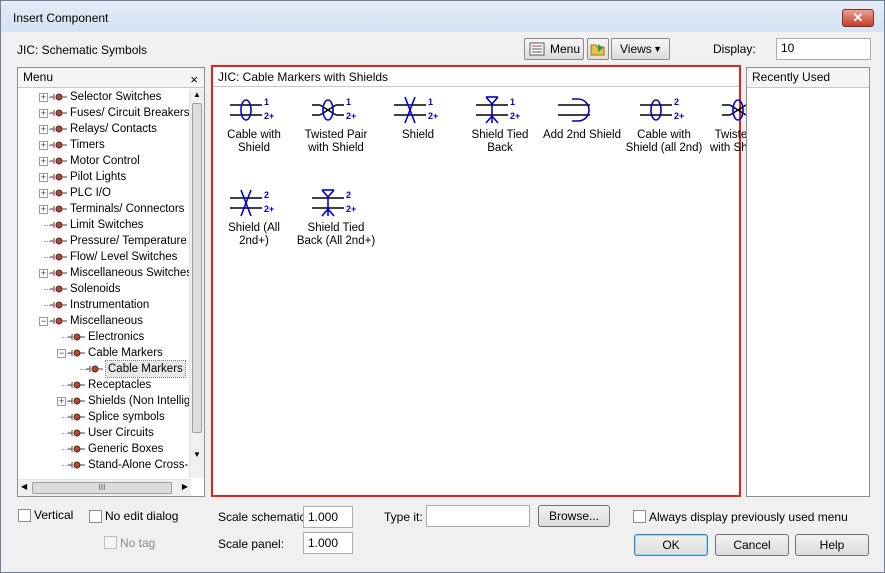 This screenshot has height=573, width=885. I want to click on tree-item-label: Electronics, so click(116, 337).